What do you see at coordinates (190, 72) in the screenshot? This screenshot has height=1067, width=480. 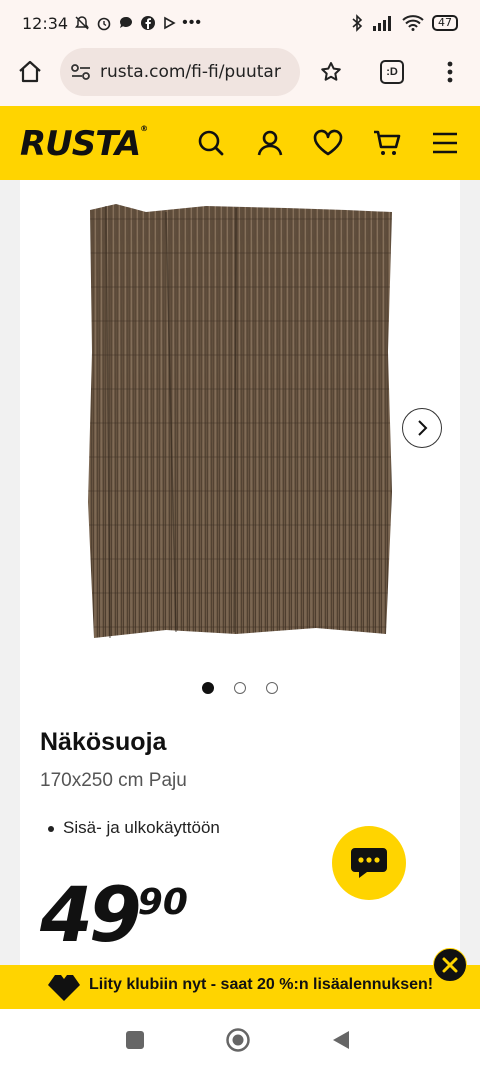 I see `url-text: rusta.com/fi-fi/puutar` at bounding box center [190, 72].